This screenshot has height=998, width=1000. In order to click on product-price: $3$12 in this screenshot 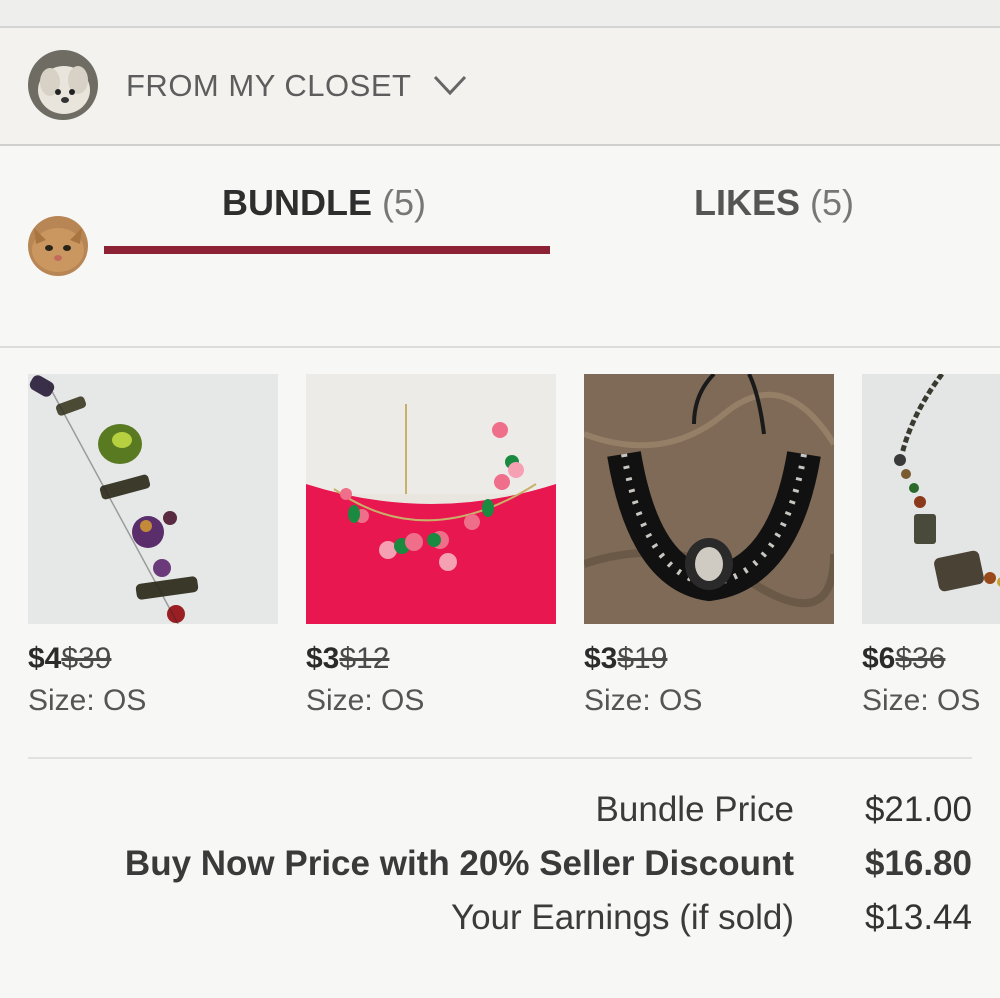, I will do `click(431, 659)`.